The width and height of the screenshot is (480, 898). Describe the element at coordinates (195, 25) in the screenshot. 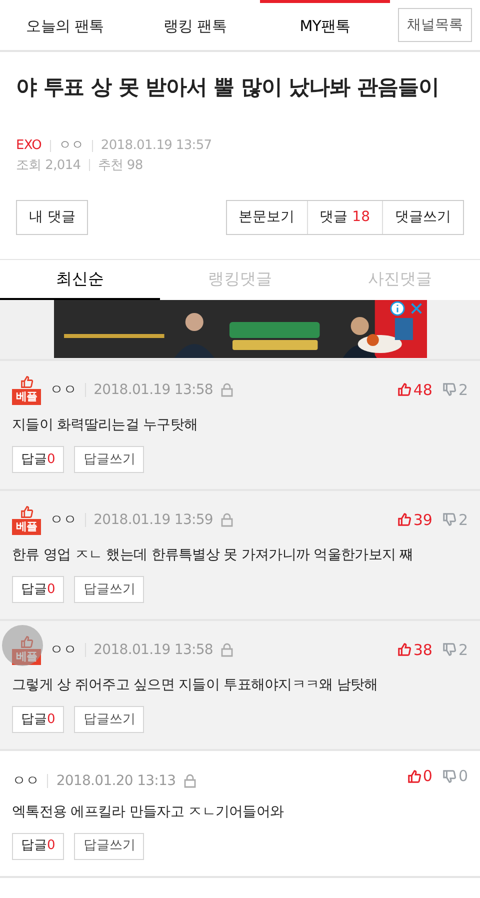

I see `nav-tab: 랭킹 팬톡` at that location.